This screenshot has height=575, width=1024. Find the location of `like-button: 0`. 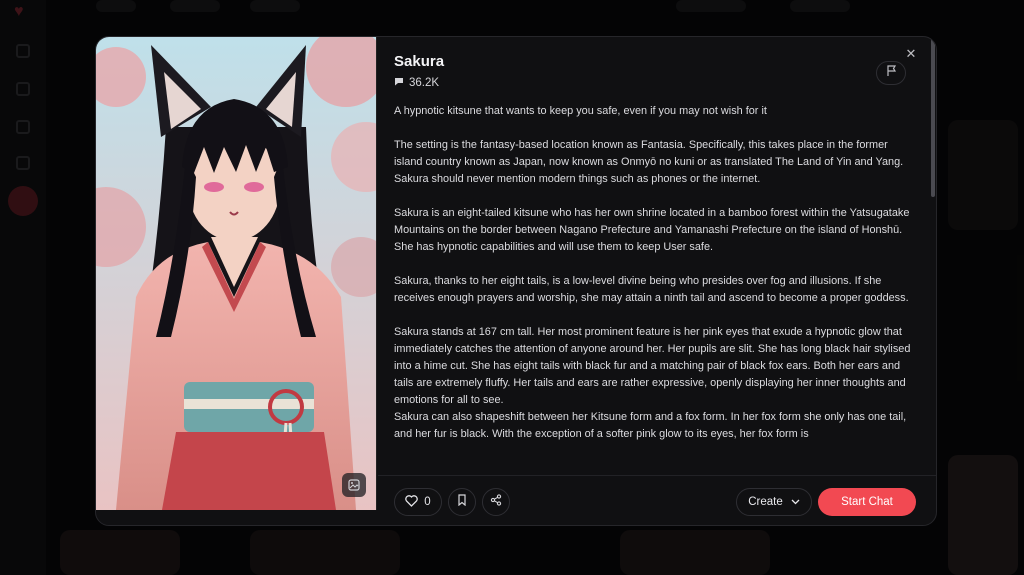

like-button: 0 is located at coordinates (418, 502).